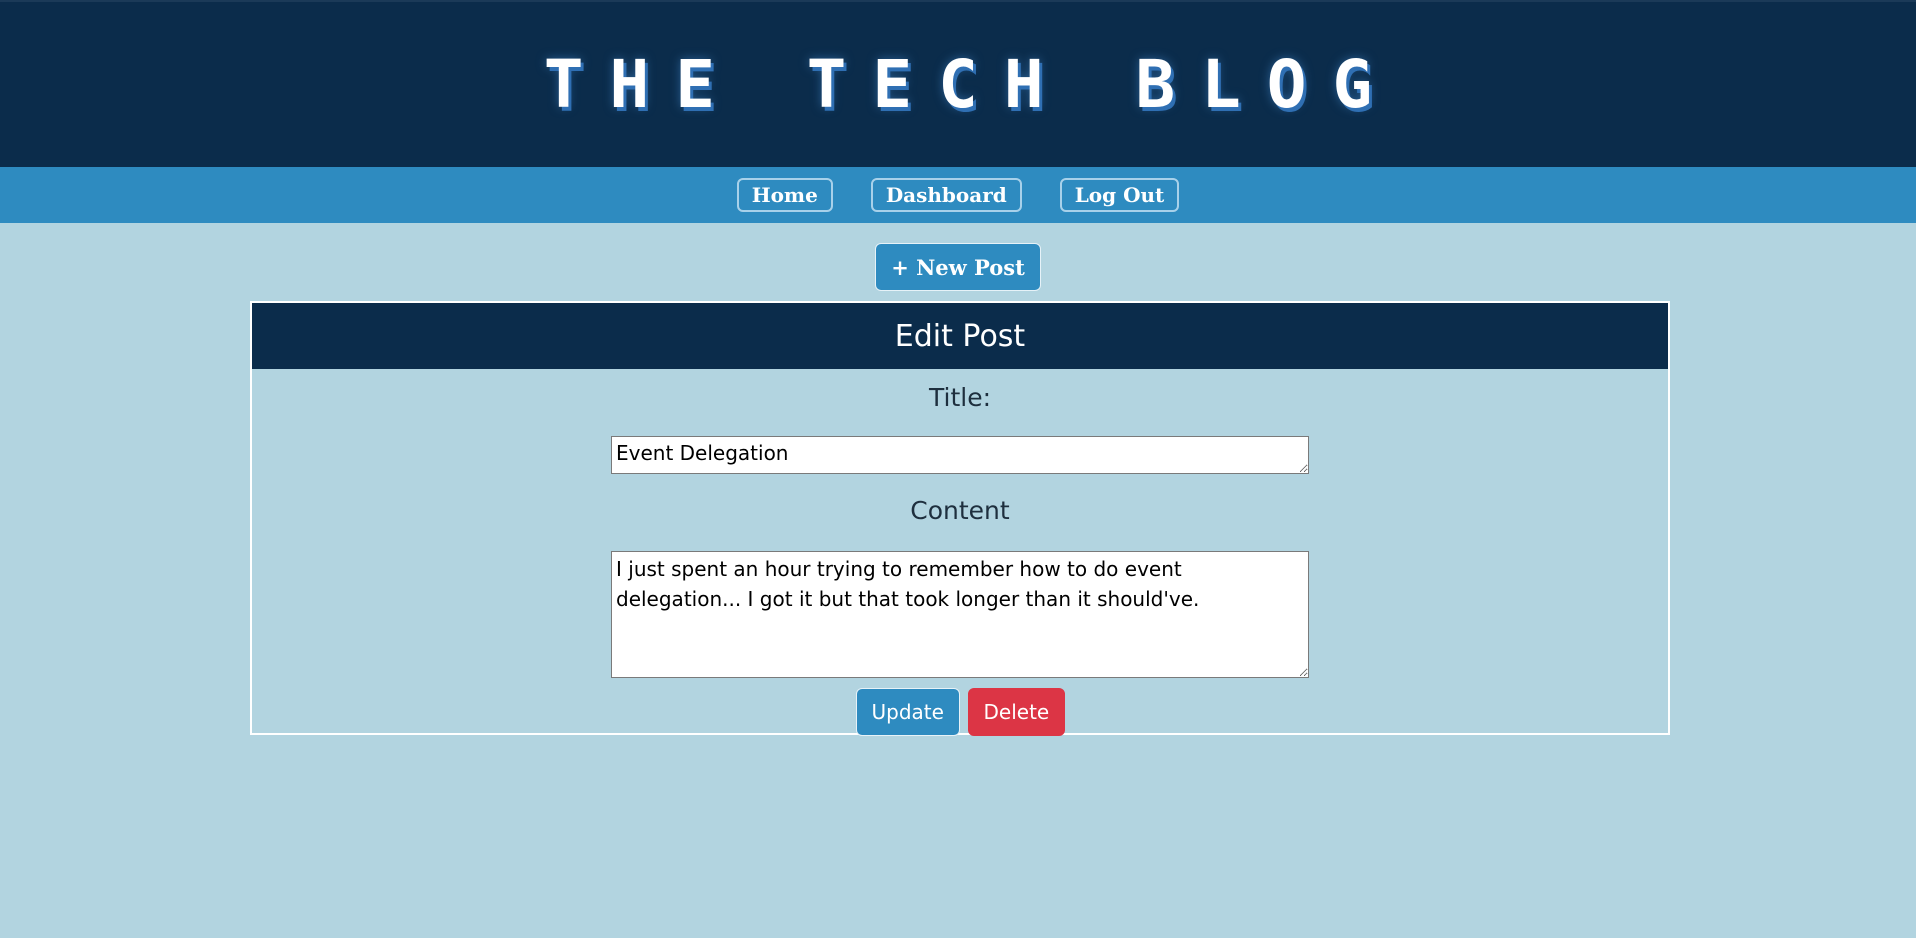 This screenshot has height=938, width=1916. Describe the element at coordinates (784, 195) in the screenshot. I see `nav-home-link: Home` at that location.